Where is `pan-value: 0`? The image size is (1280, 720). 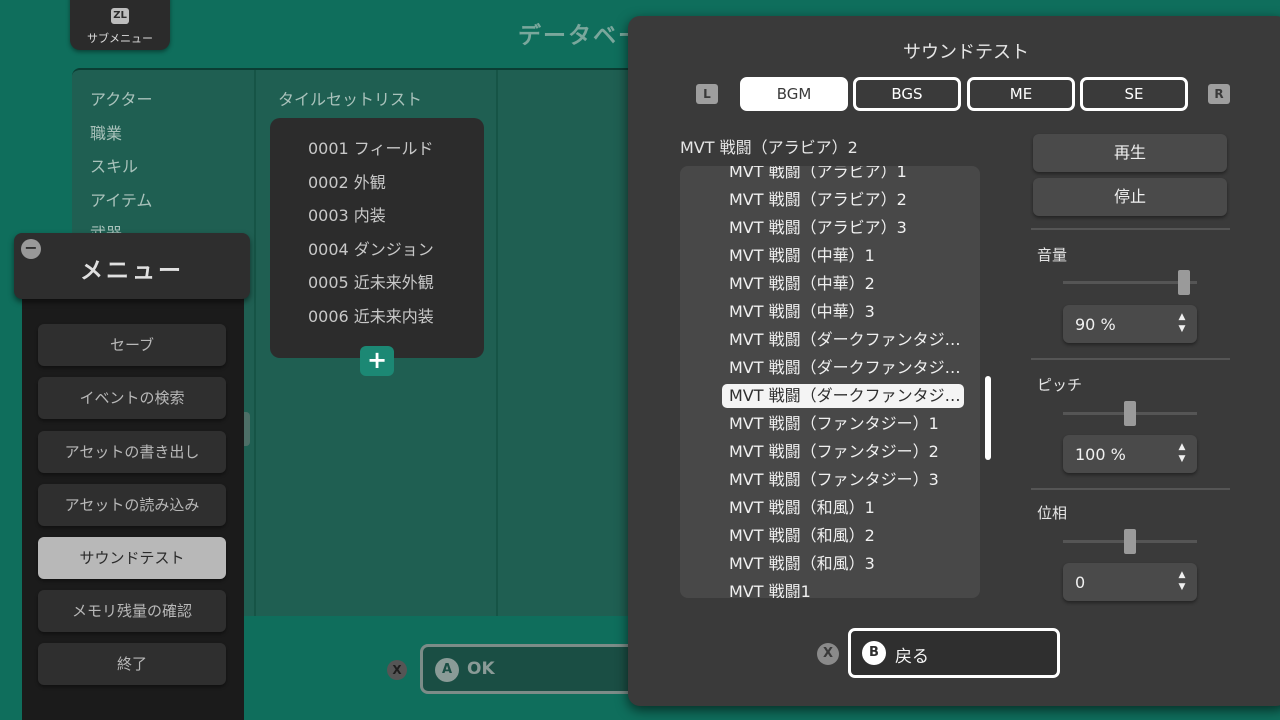 pan-value: 0 is located at coordinates (1080, 582).